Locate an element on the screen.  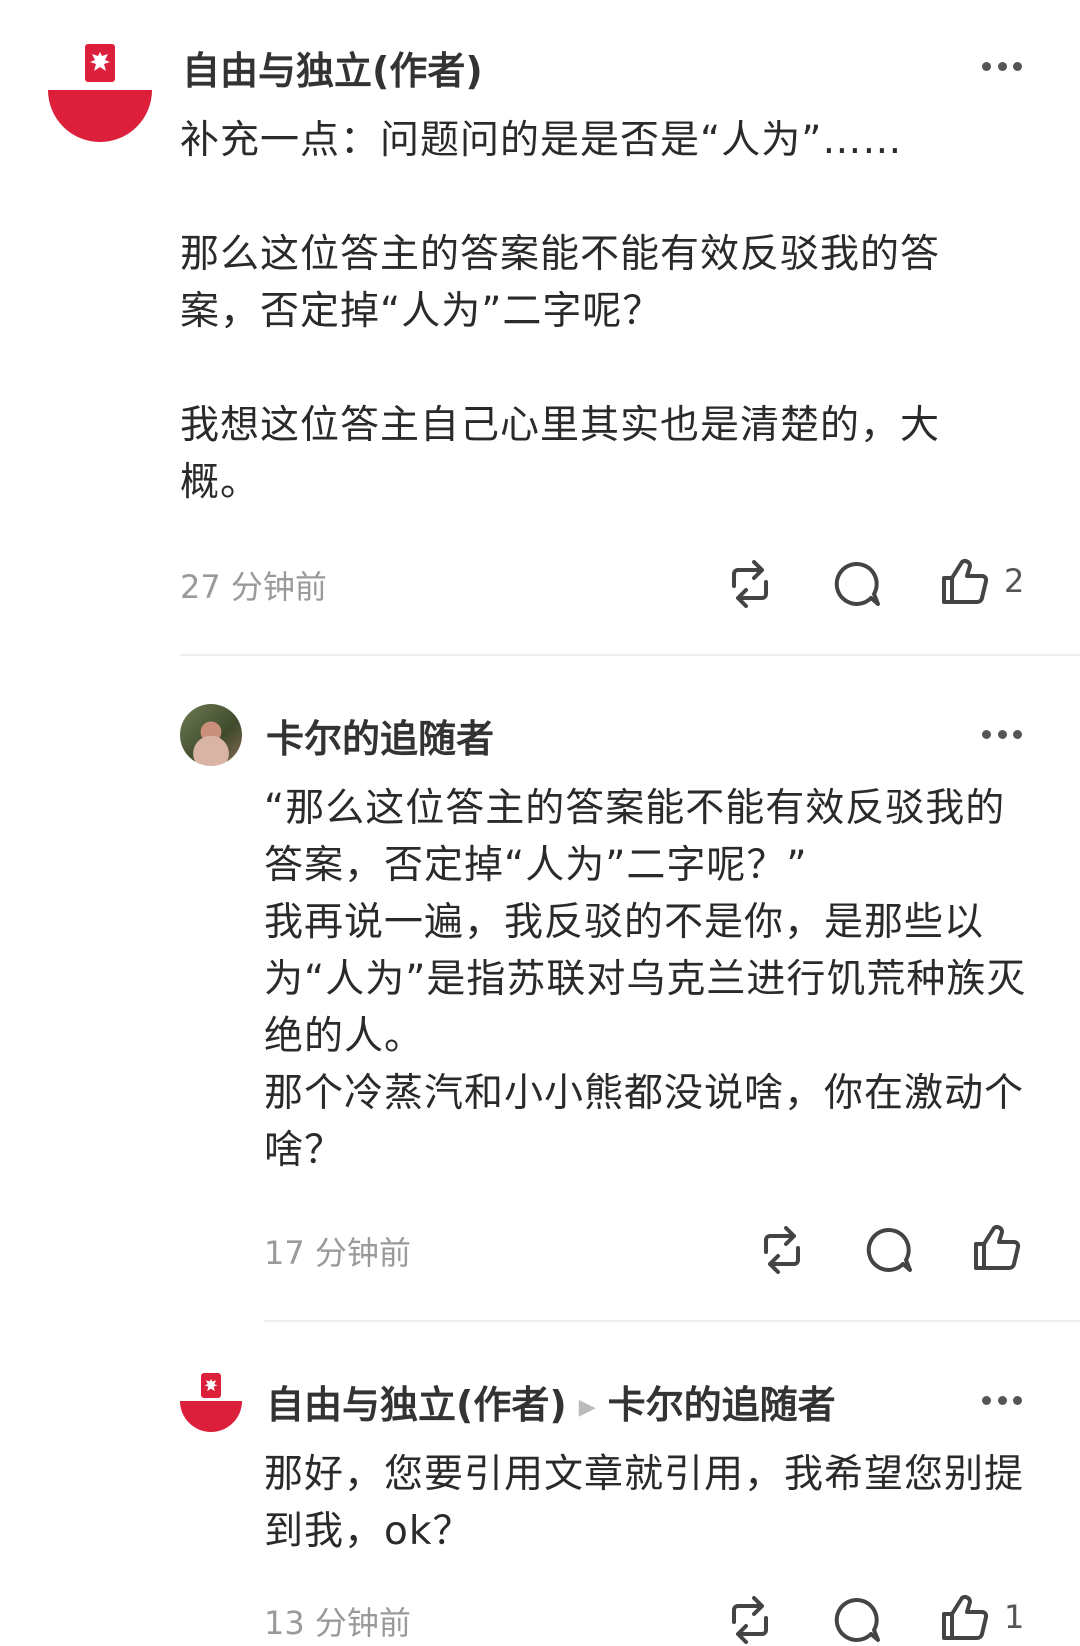
reply-to-name: 卡尔的追随者 is located at coordinates (722, 1405).